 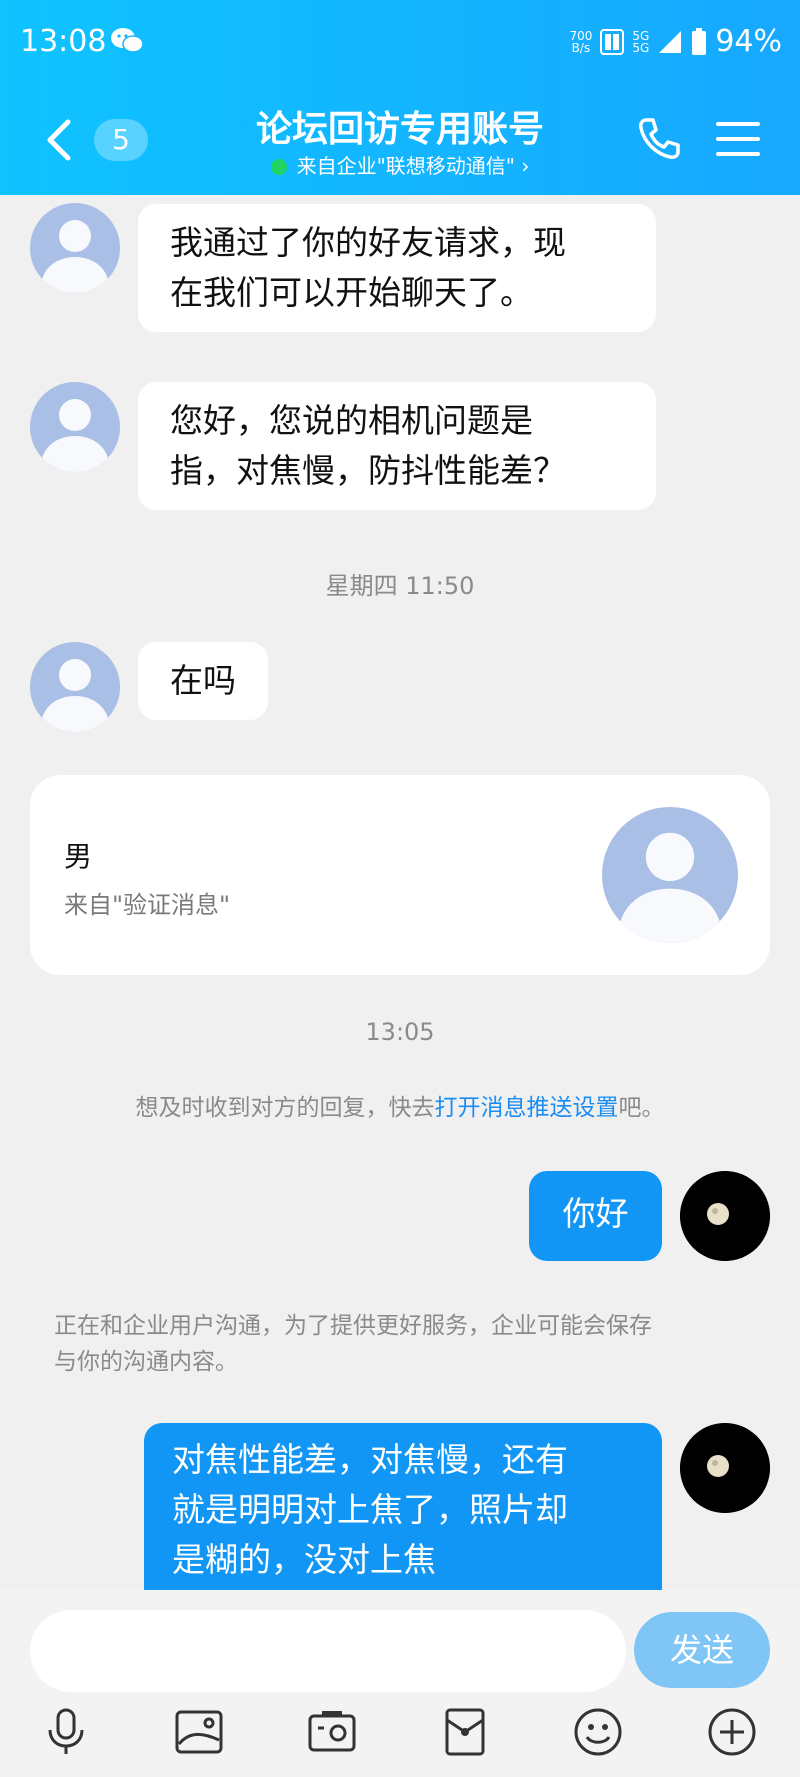 What do you see at coordinates (465, 1732) in the screenshot?
I see `red-packet-icon` at bounding box center [465, 1732].